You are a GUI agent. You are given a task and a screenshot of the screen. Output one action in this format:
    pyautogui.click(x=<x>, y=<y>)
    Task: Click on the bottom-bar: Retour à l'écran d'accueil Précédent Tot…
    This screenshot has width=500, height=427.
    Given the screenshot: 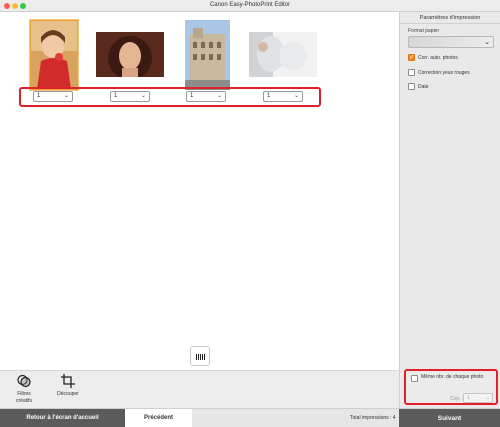 What is the action you would take?
    pyautogui.click(x=250, y=417)
    